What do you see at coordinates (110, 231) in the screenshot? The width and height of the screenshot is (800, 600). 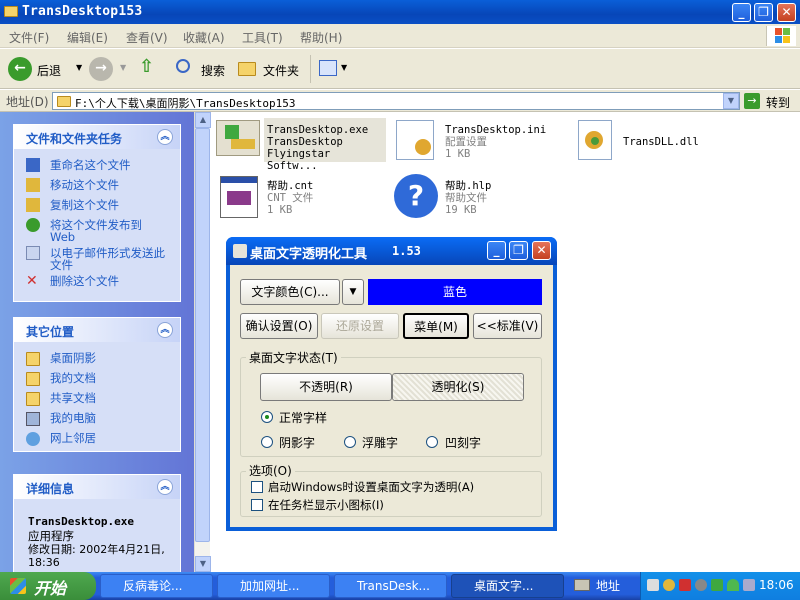 I see `task-publish: 将这个文件发布到 Web` at bounding box center [110, 231].